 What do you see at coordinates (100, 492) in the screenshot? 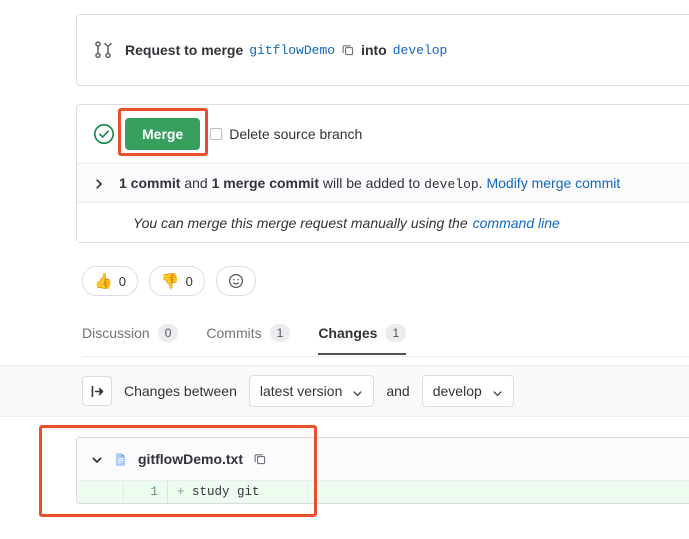
I see `diff-old-line-number` at bounding box center [100, 492].